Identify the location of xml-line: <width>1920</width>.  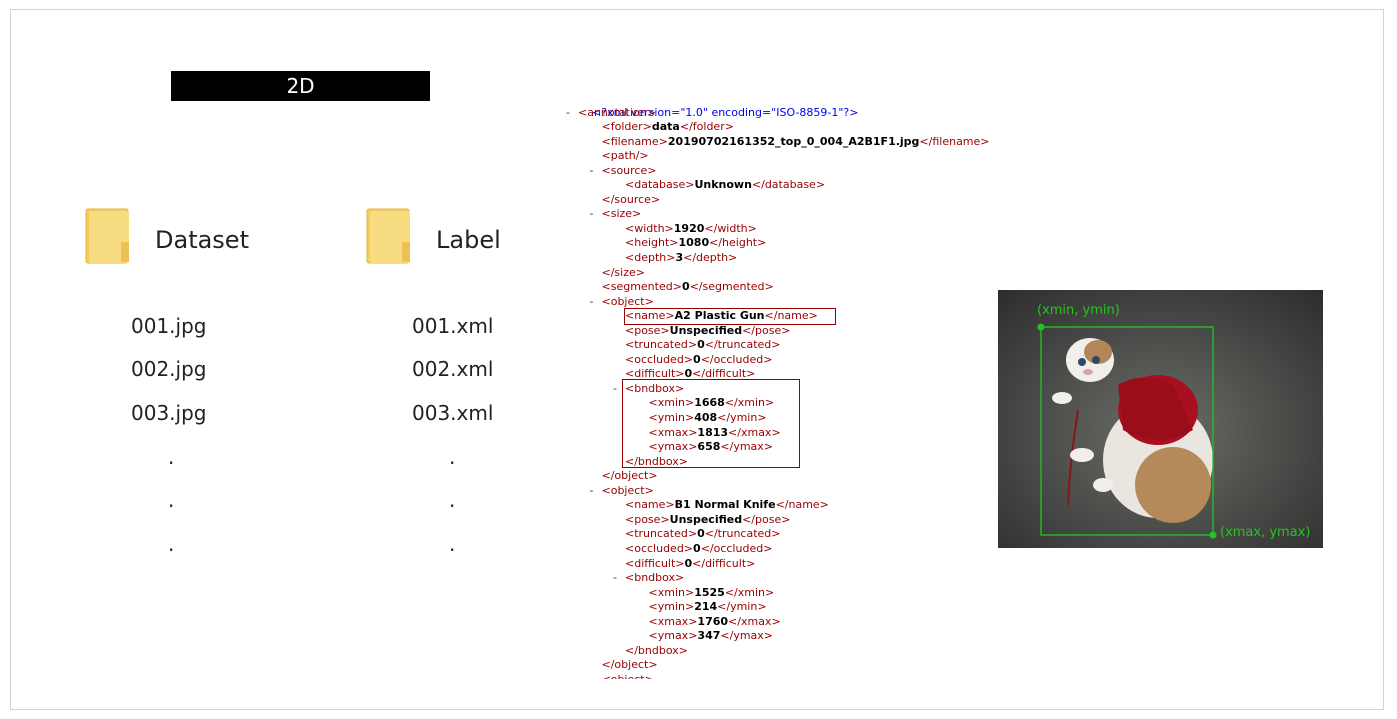
(784, 229).